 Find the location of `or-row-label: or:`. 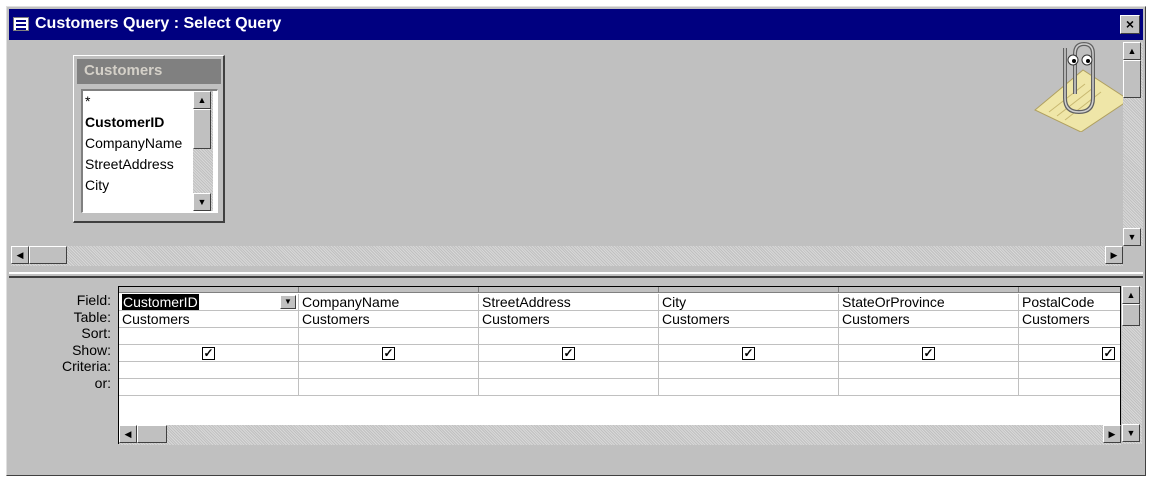

or-row-label: or: is located at coordinates (102, 382).